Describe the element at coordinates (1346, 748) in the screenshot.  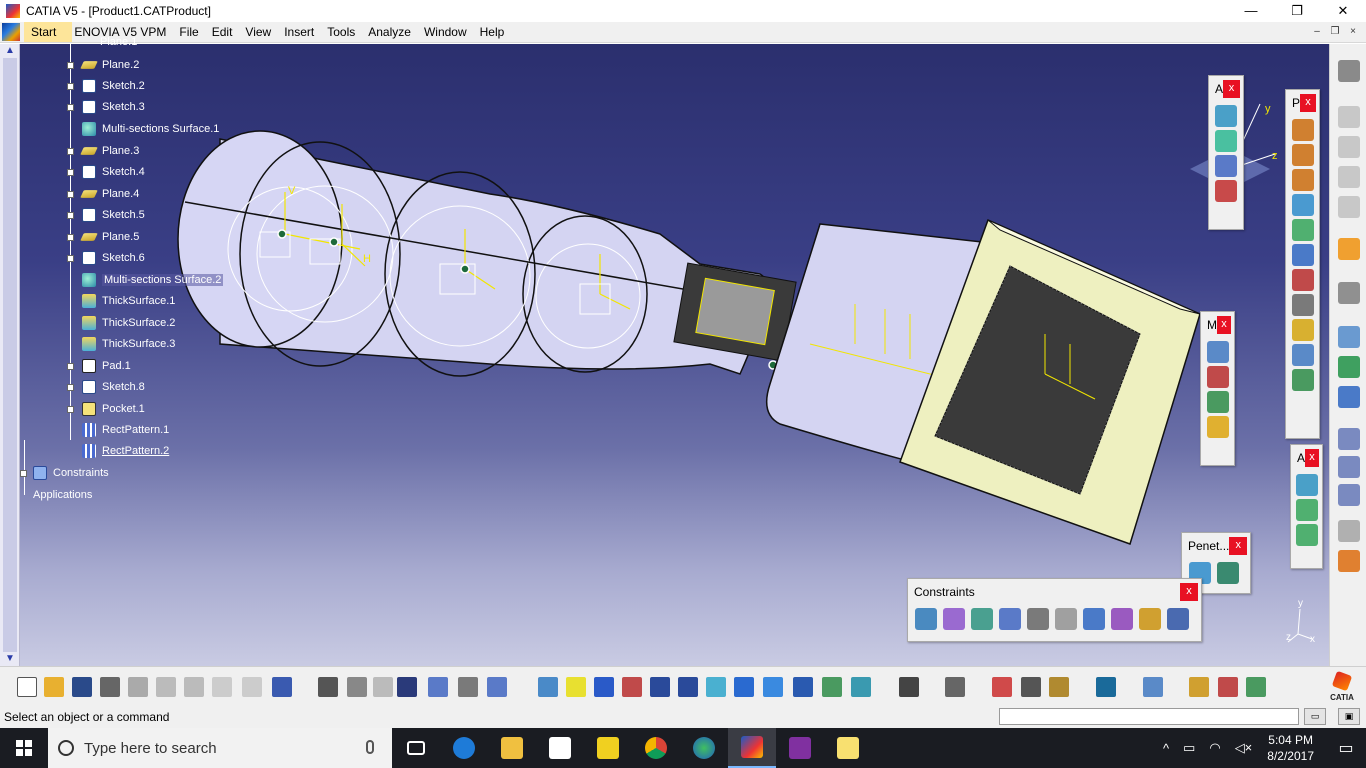
I see `notification-icon: ▭` at that location.